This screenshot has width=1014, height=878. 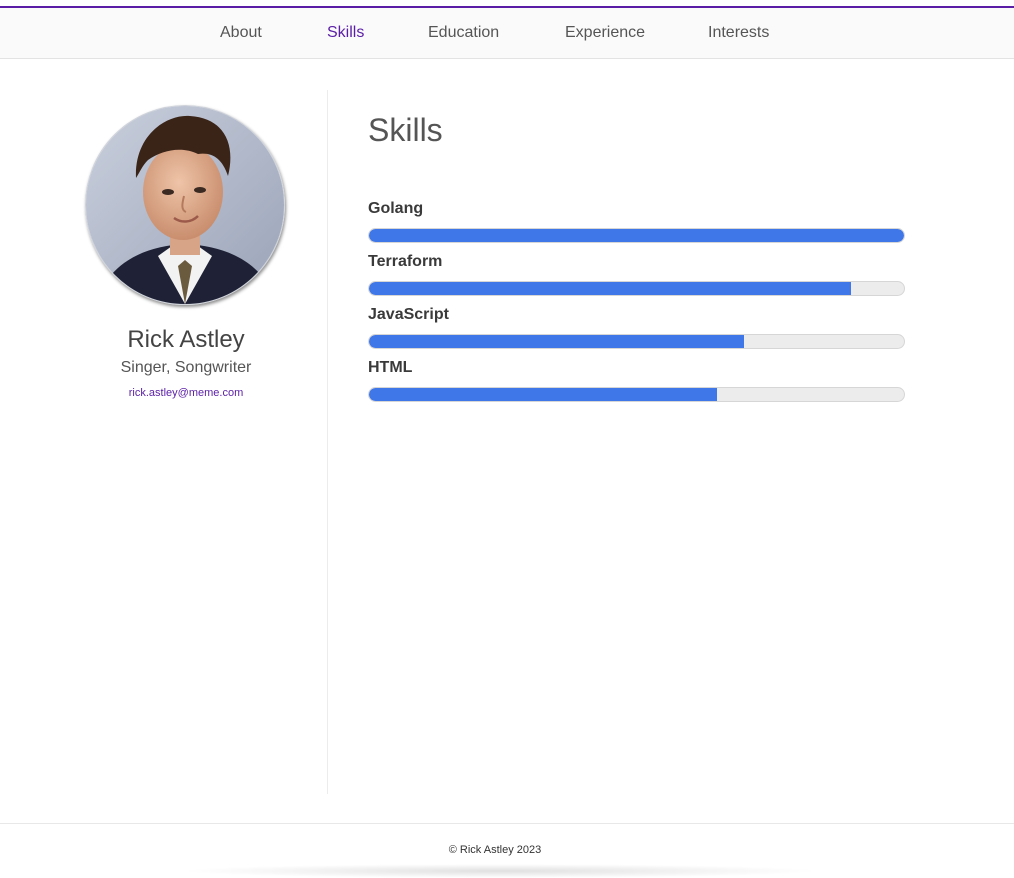 I want to click on avatar-portrait-image, so click(x=185, y=205).